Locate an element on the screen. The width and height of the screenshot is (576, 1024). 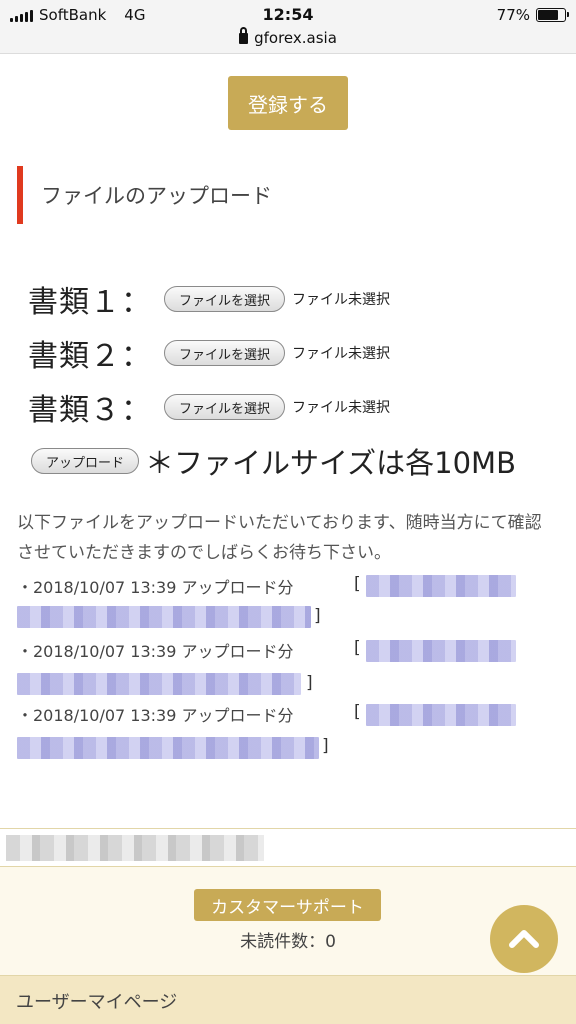
document-label: 書類２： is located at coordinates (90, 356).